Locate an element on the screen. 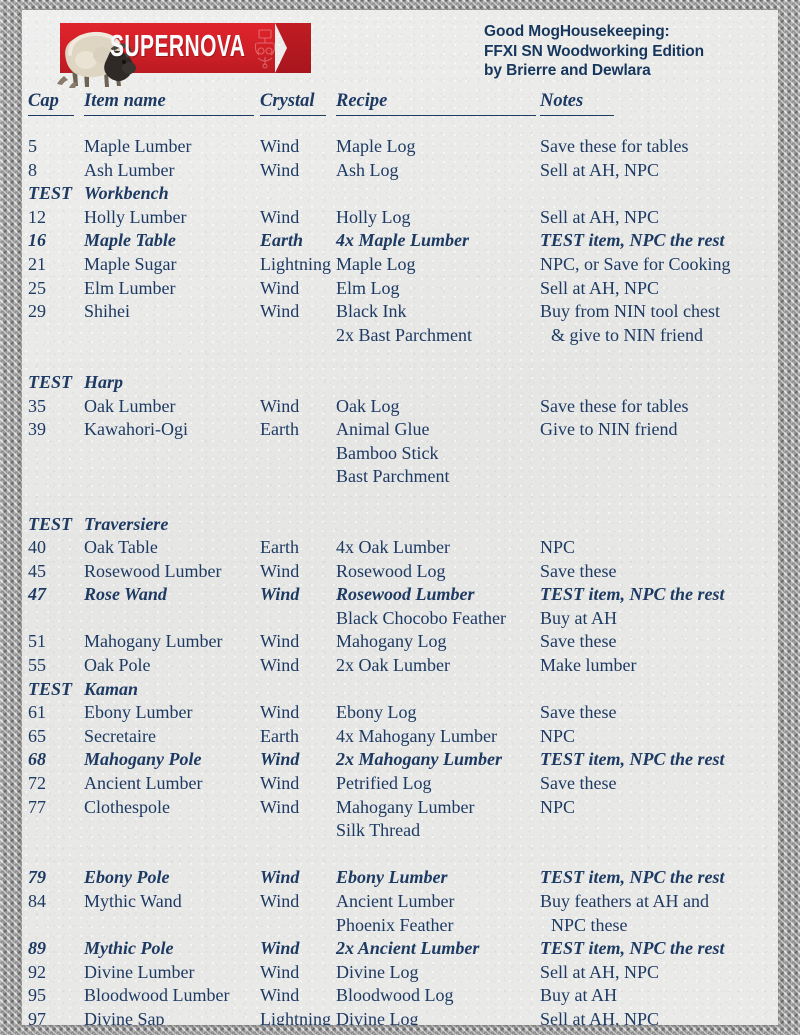  table-row: 77 Clothespole Wind Mahogany Lumber NPC is located at coordinates (400, 808).